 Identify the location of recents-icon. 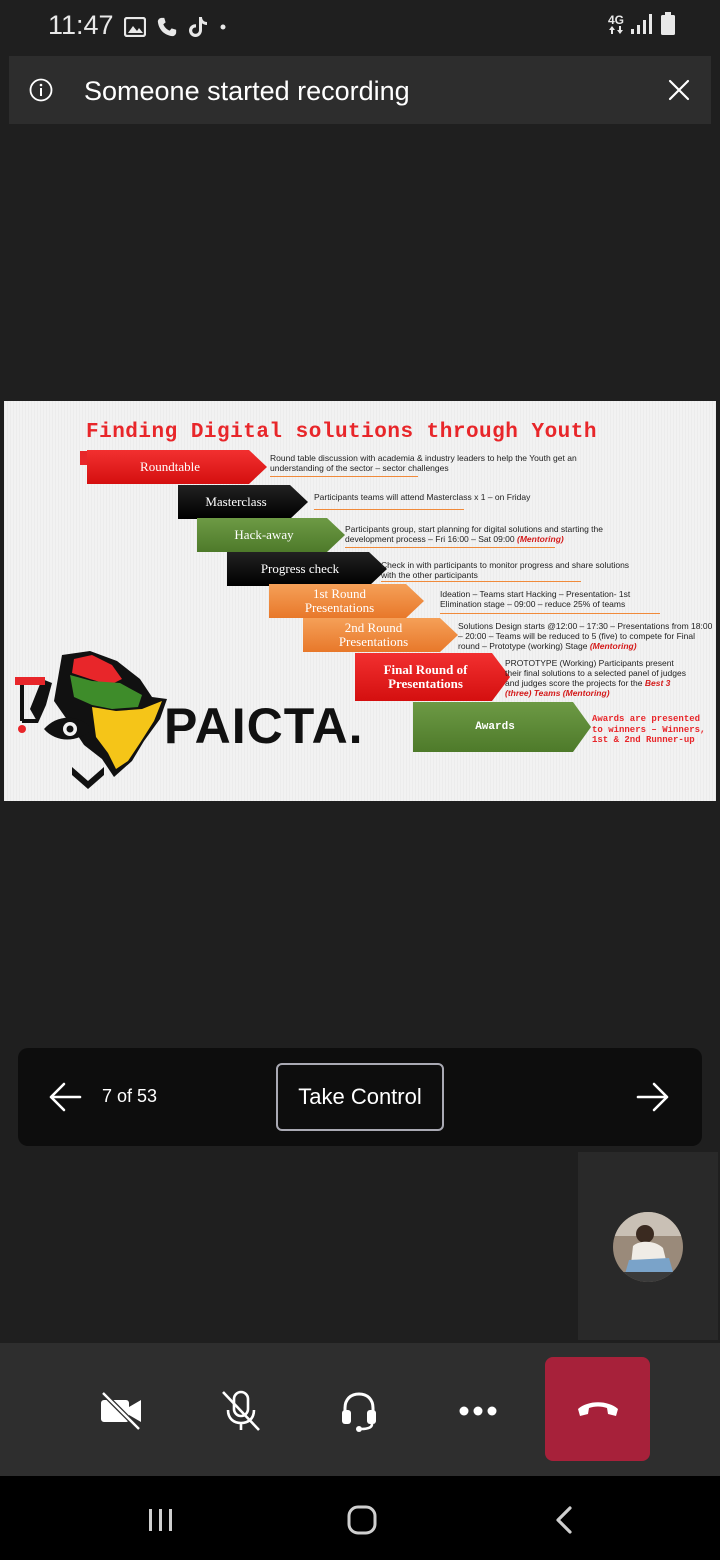
(160, 1520).